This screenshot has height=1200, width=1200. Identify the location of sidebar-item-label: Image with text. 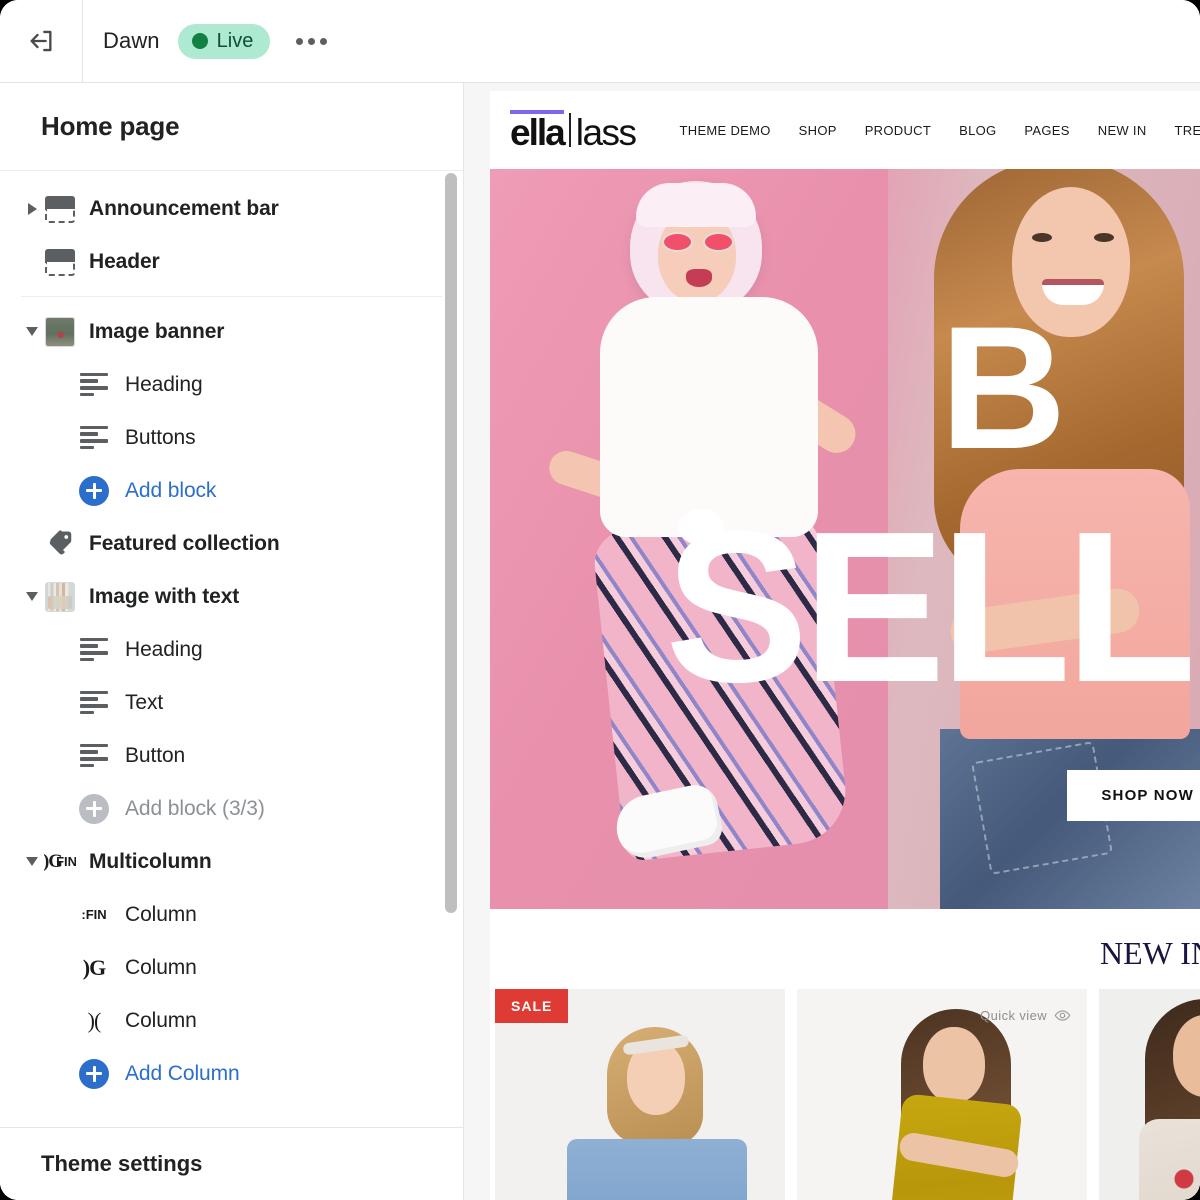
(164, 596).